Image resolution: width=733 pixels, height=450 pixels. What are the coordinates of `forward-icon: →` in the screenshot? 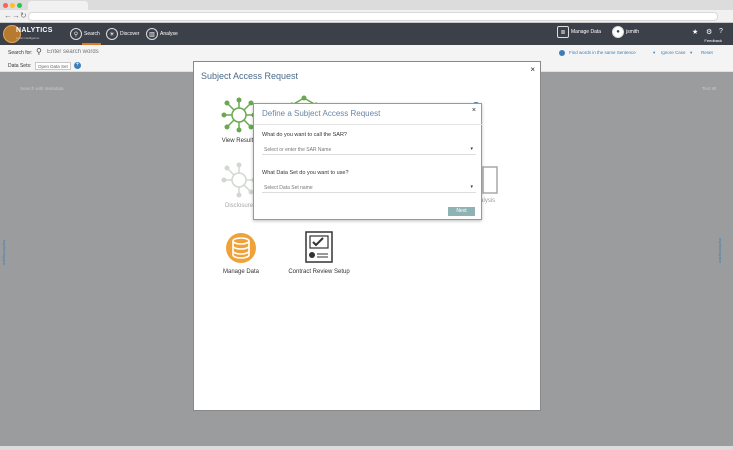 It's located at (16, 15).